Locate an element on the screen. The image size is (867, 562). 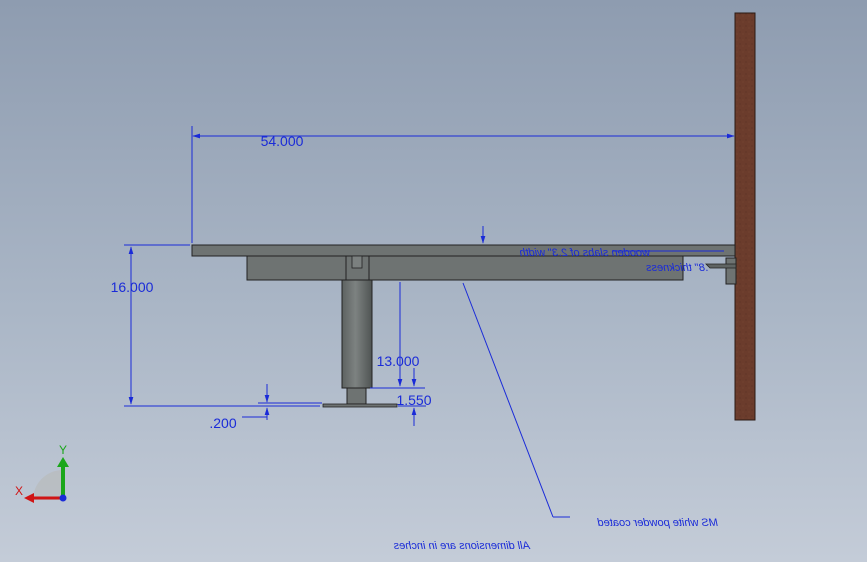
wall-bracket is located at coordinates (731, 271).